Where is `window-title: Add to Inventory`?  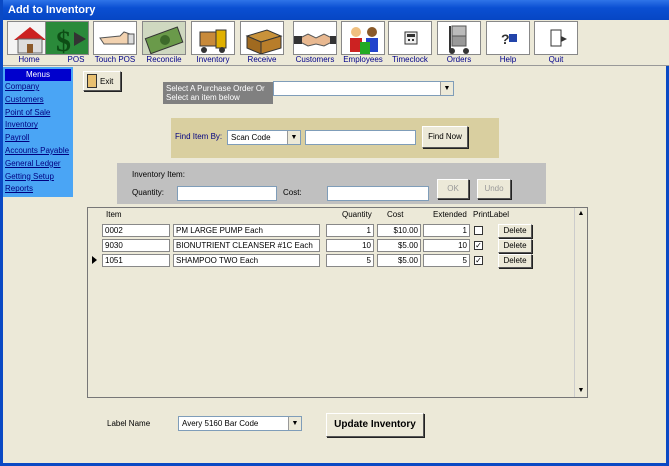
window-title: Add to Inventory is located at coordinates (336, 10).